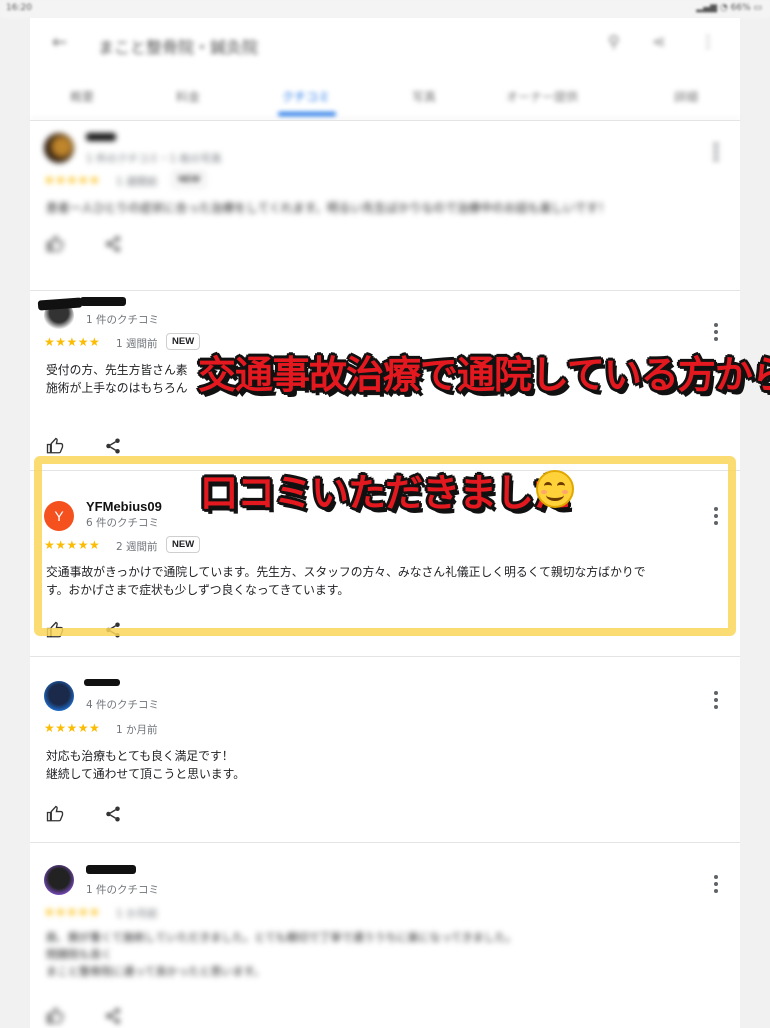 The width and height of the screenshot is (770, 1028). I want to click on tab-reviews: クチコミ, so click(306, 96).